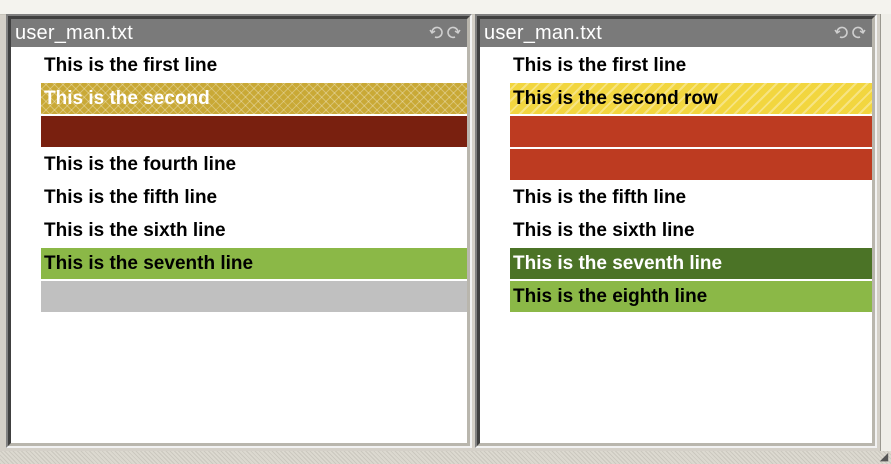  Describe the element at coordinates (445, 32) in the screenshot. I see `left-pane-title-icons` at that location.